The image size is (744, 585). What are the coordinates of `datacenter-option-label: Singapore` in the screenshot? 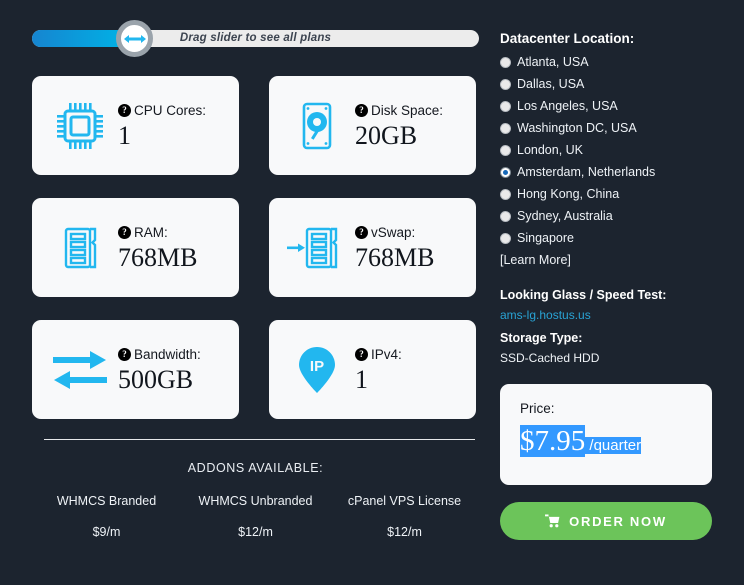 It's located at (545, 238).